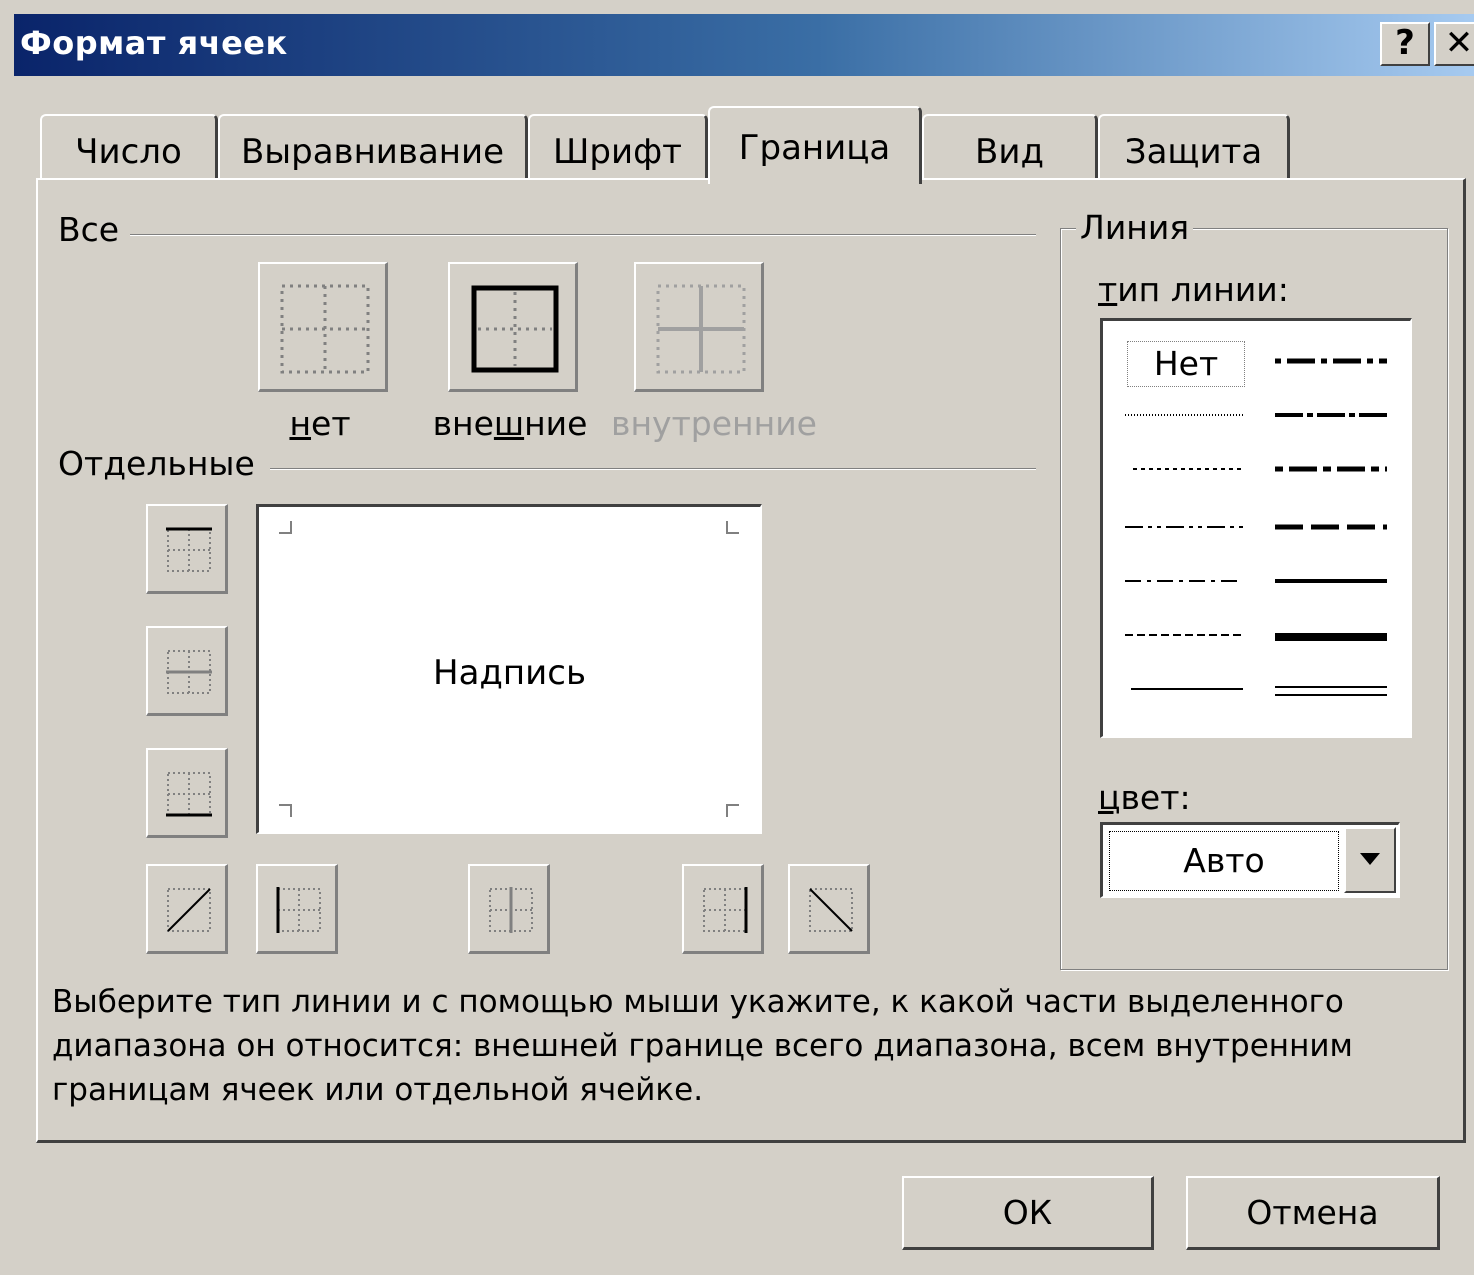  I want to click on border-diagonal-down-button, so click(829, 909).